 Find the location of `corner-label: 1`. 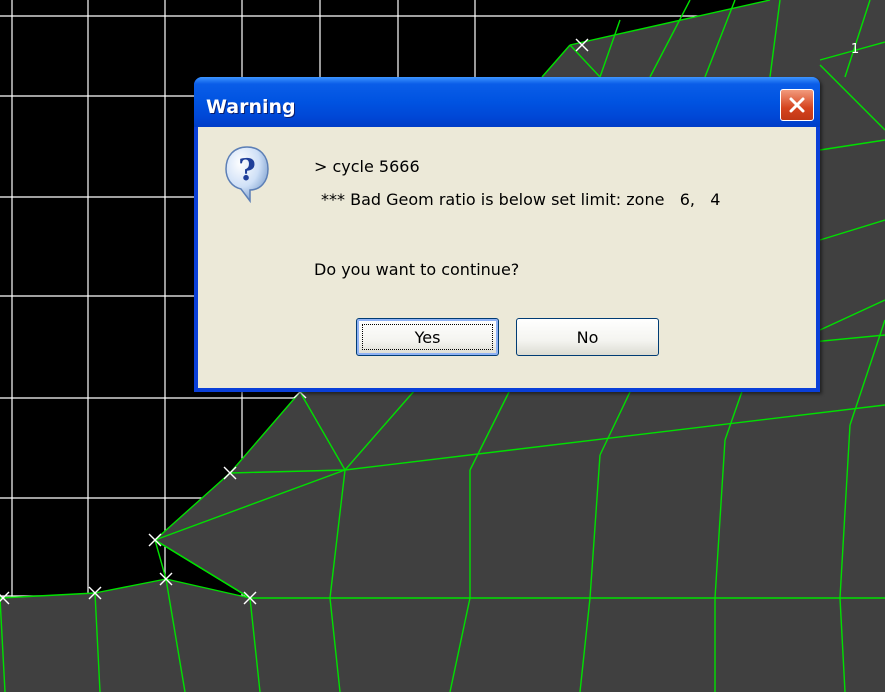

corner-label: 1 is located at coordinates (855, 49).